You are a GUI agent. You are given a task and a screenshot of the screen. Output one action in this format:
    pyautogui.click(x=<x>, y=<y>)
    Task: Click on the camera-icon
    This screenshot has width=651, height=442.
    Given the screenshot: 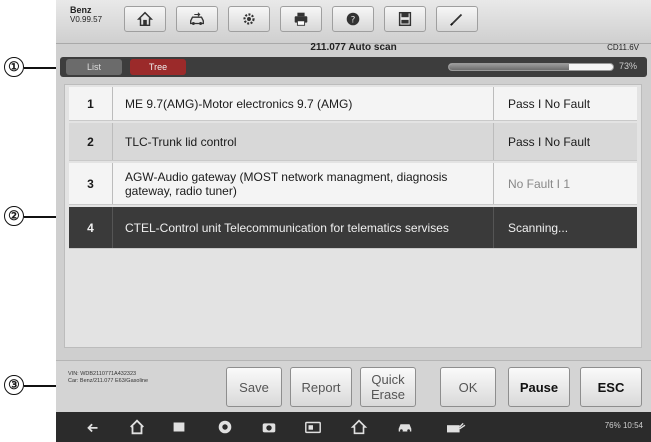 What is the action you would take?
    pyautogui.click(x=269, y=427)
    